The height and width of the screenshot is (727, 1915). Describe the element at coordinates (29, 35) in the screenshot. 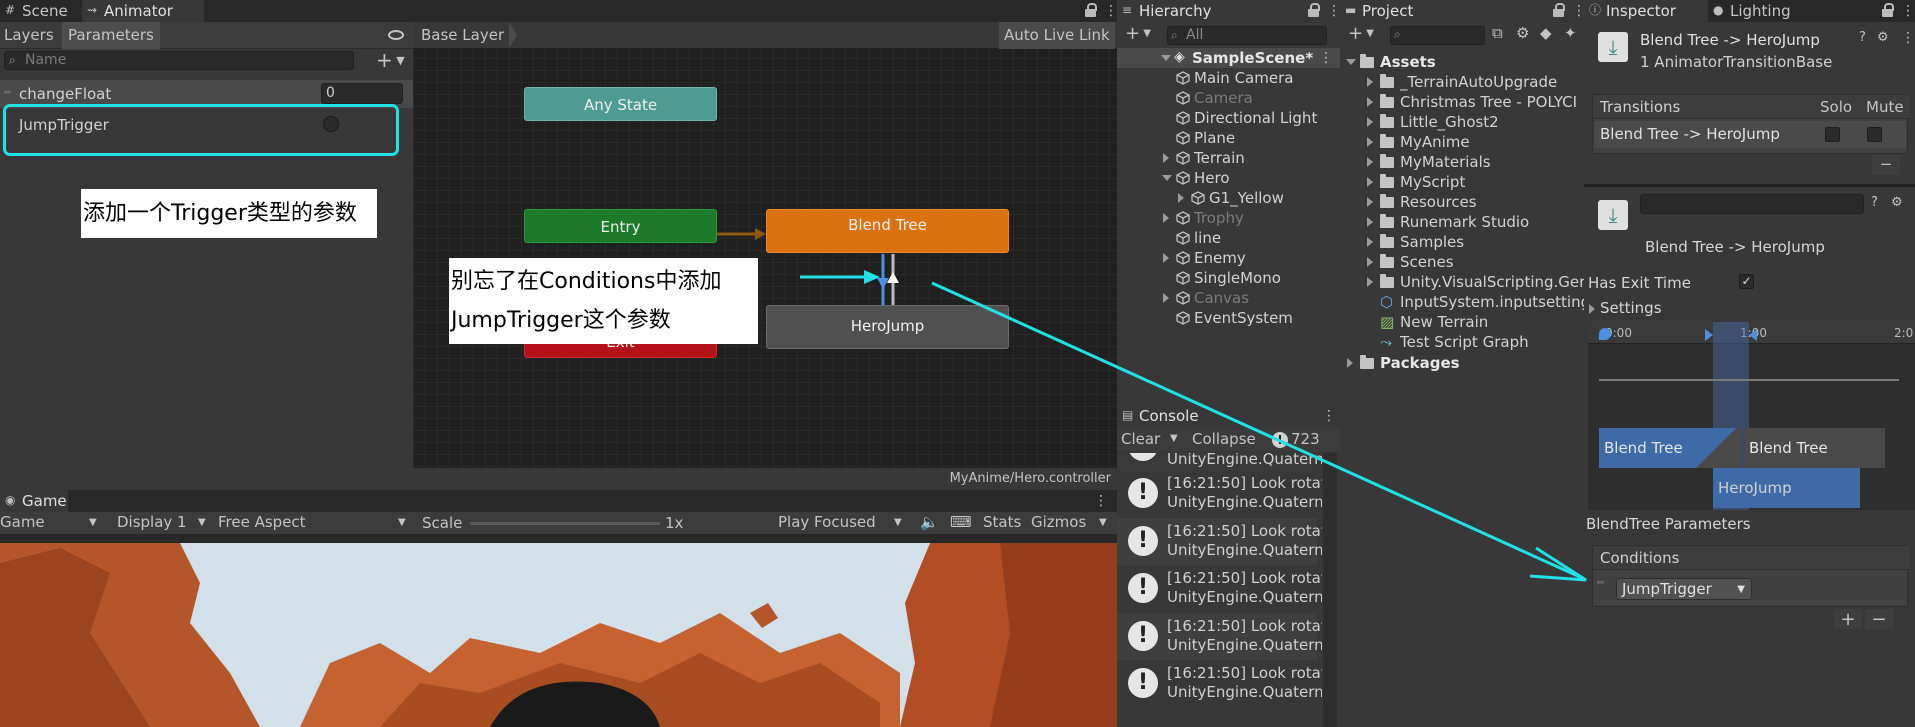

I see `tab-layers: Layers` at that location.